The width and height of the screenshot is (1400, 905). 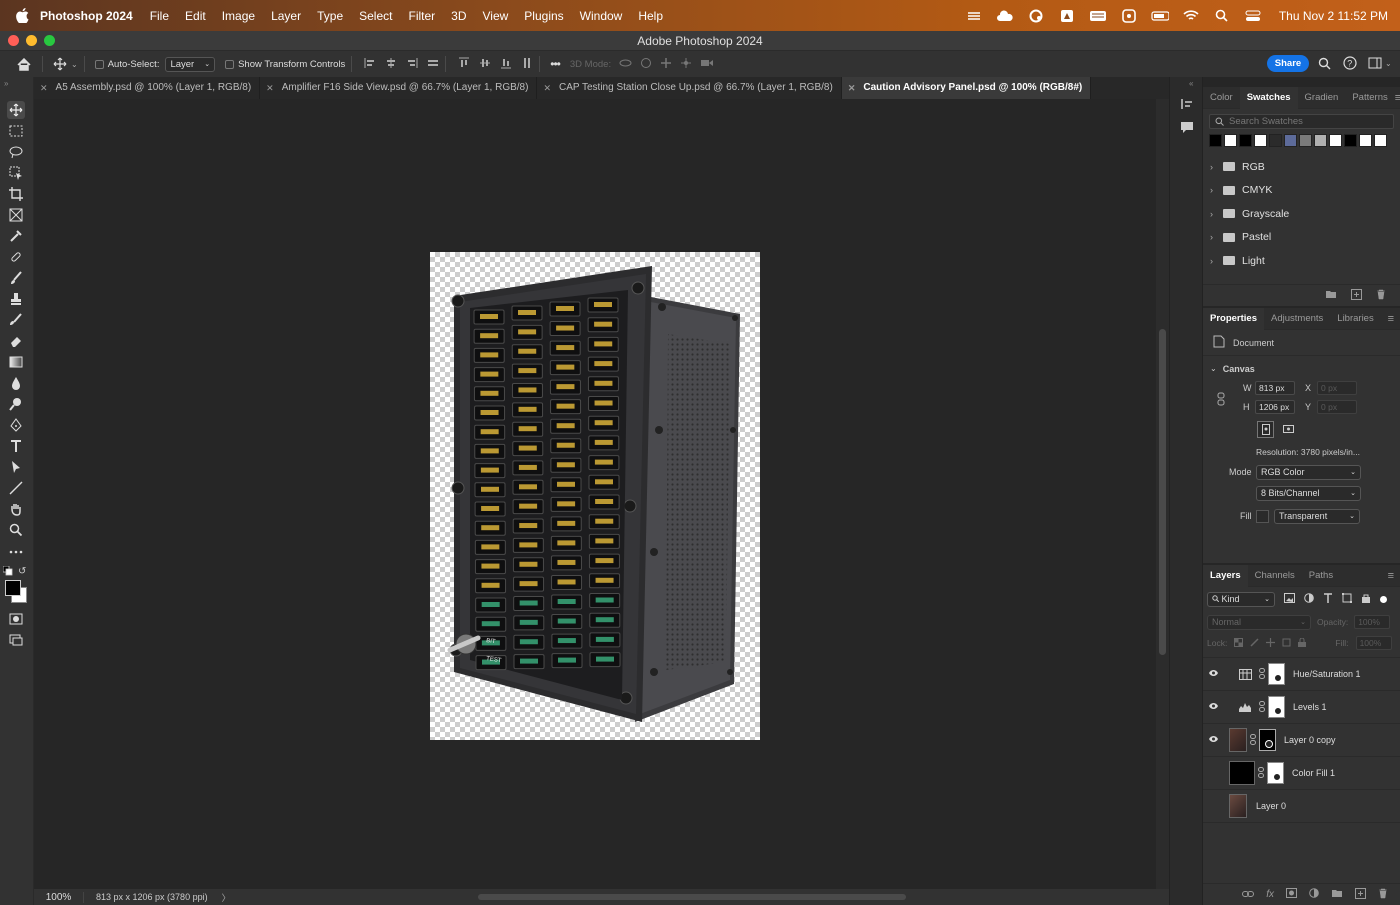 I want to click on zoom-level: 100%, so click(x=59, y=897).